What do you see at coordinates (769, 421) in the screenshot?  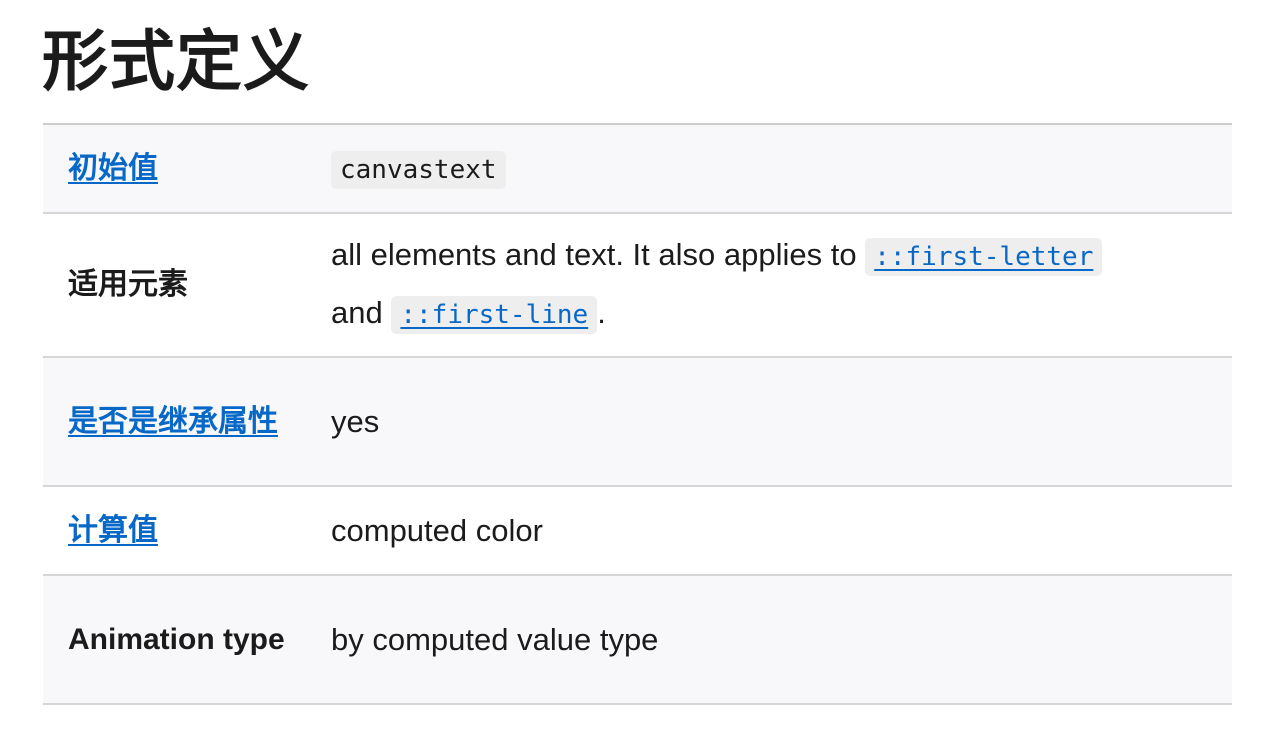 I see `row-value: yes` at bounding box center [769, 421].